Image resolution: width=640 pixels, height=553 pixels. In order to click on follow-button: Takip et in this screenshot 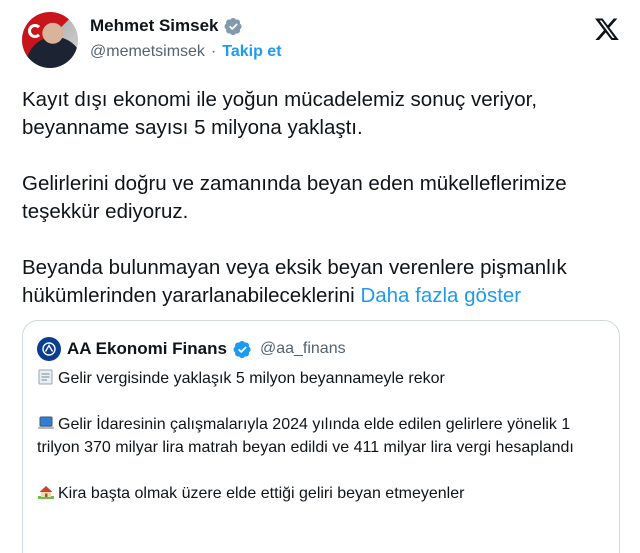, I will do `click(251, 52)`.